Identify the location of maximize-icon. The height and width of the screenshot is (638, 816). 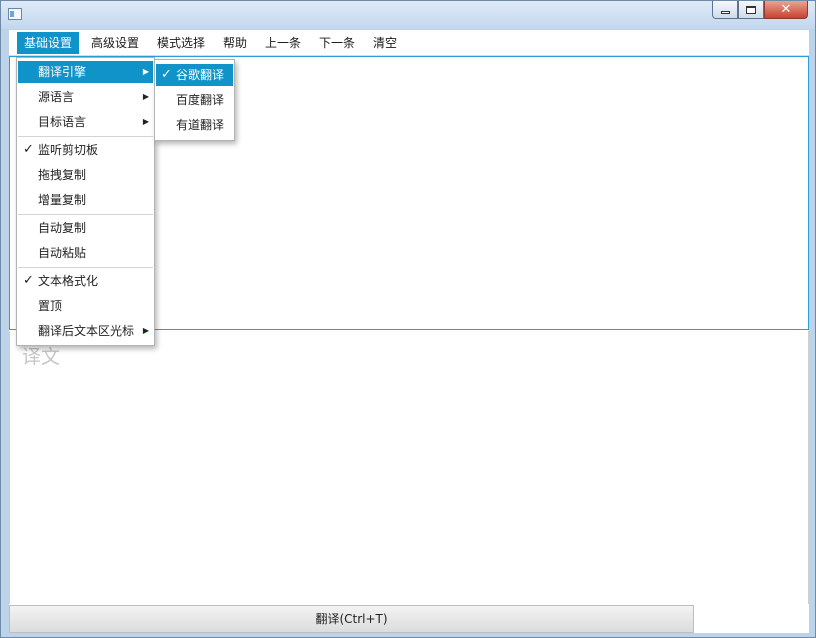
(751, 9).